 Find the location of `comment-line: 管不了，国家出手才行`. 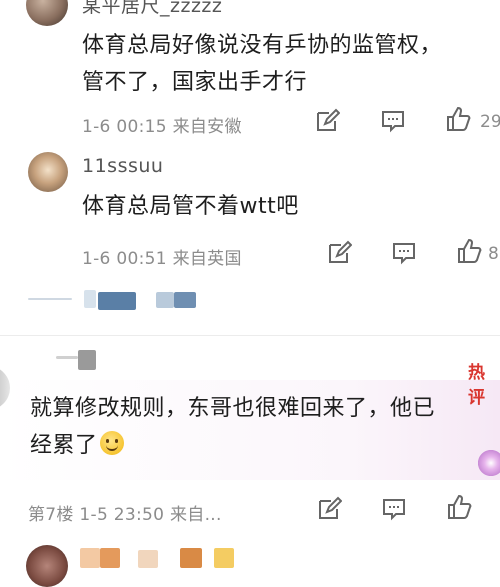

comment-line: 管不了，国家出手才行 is located at coordinates (195, 82).